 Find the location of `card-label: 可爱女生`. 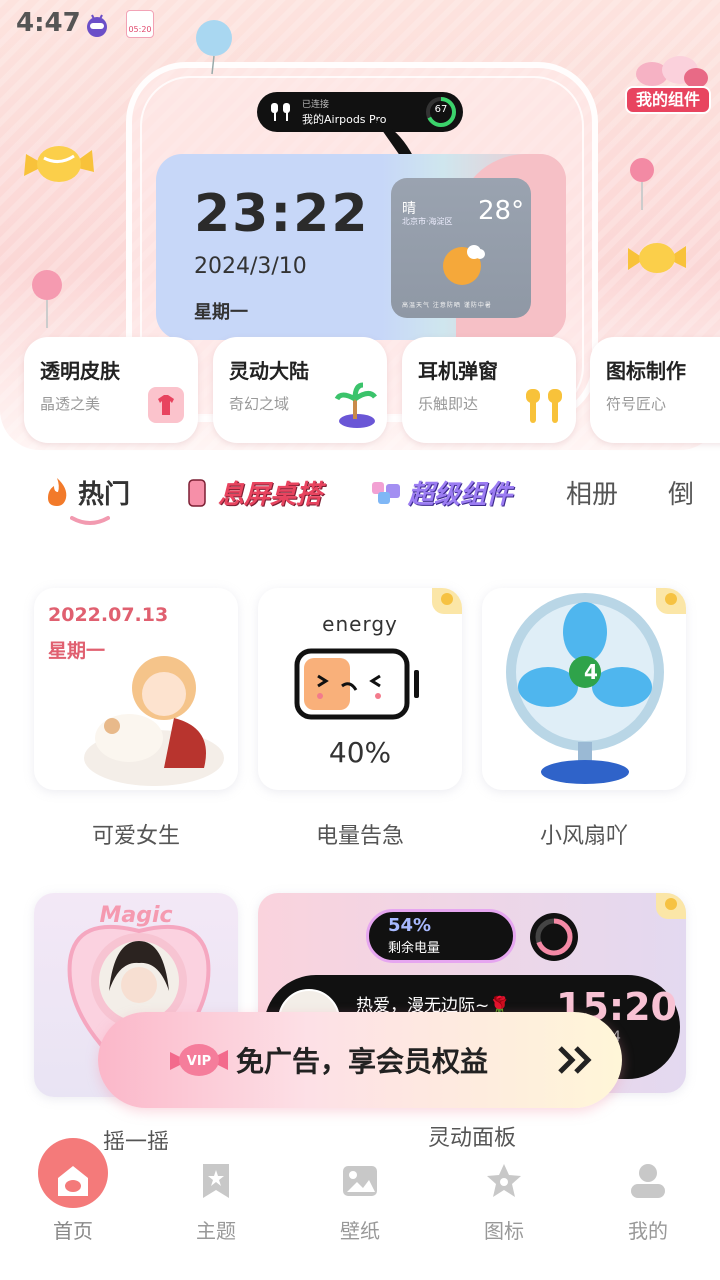

card-label: 可爱女生 is located at coordinates (135, 836).